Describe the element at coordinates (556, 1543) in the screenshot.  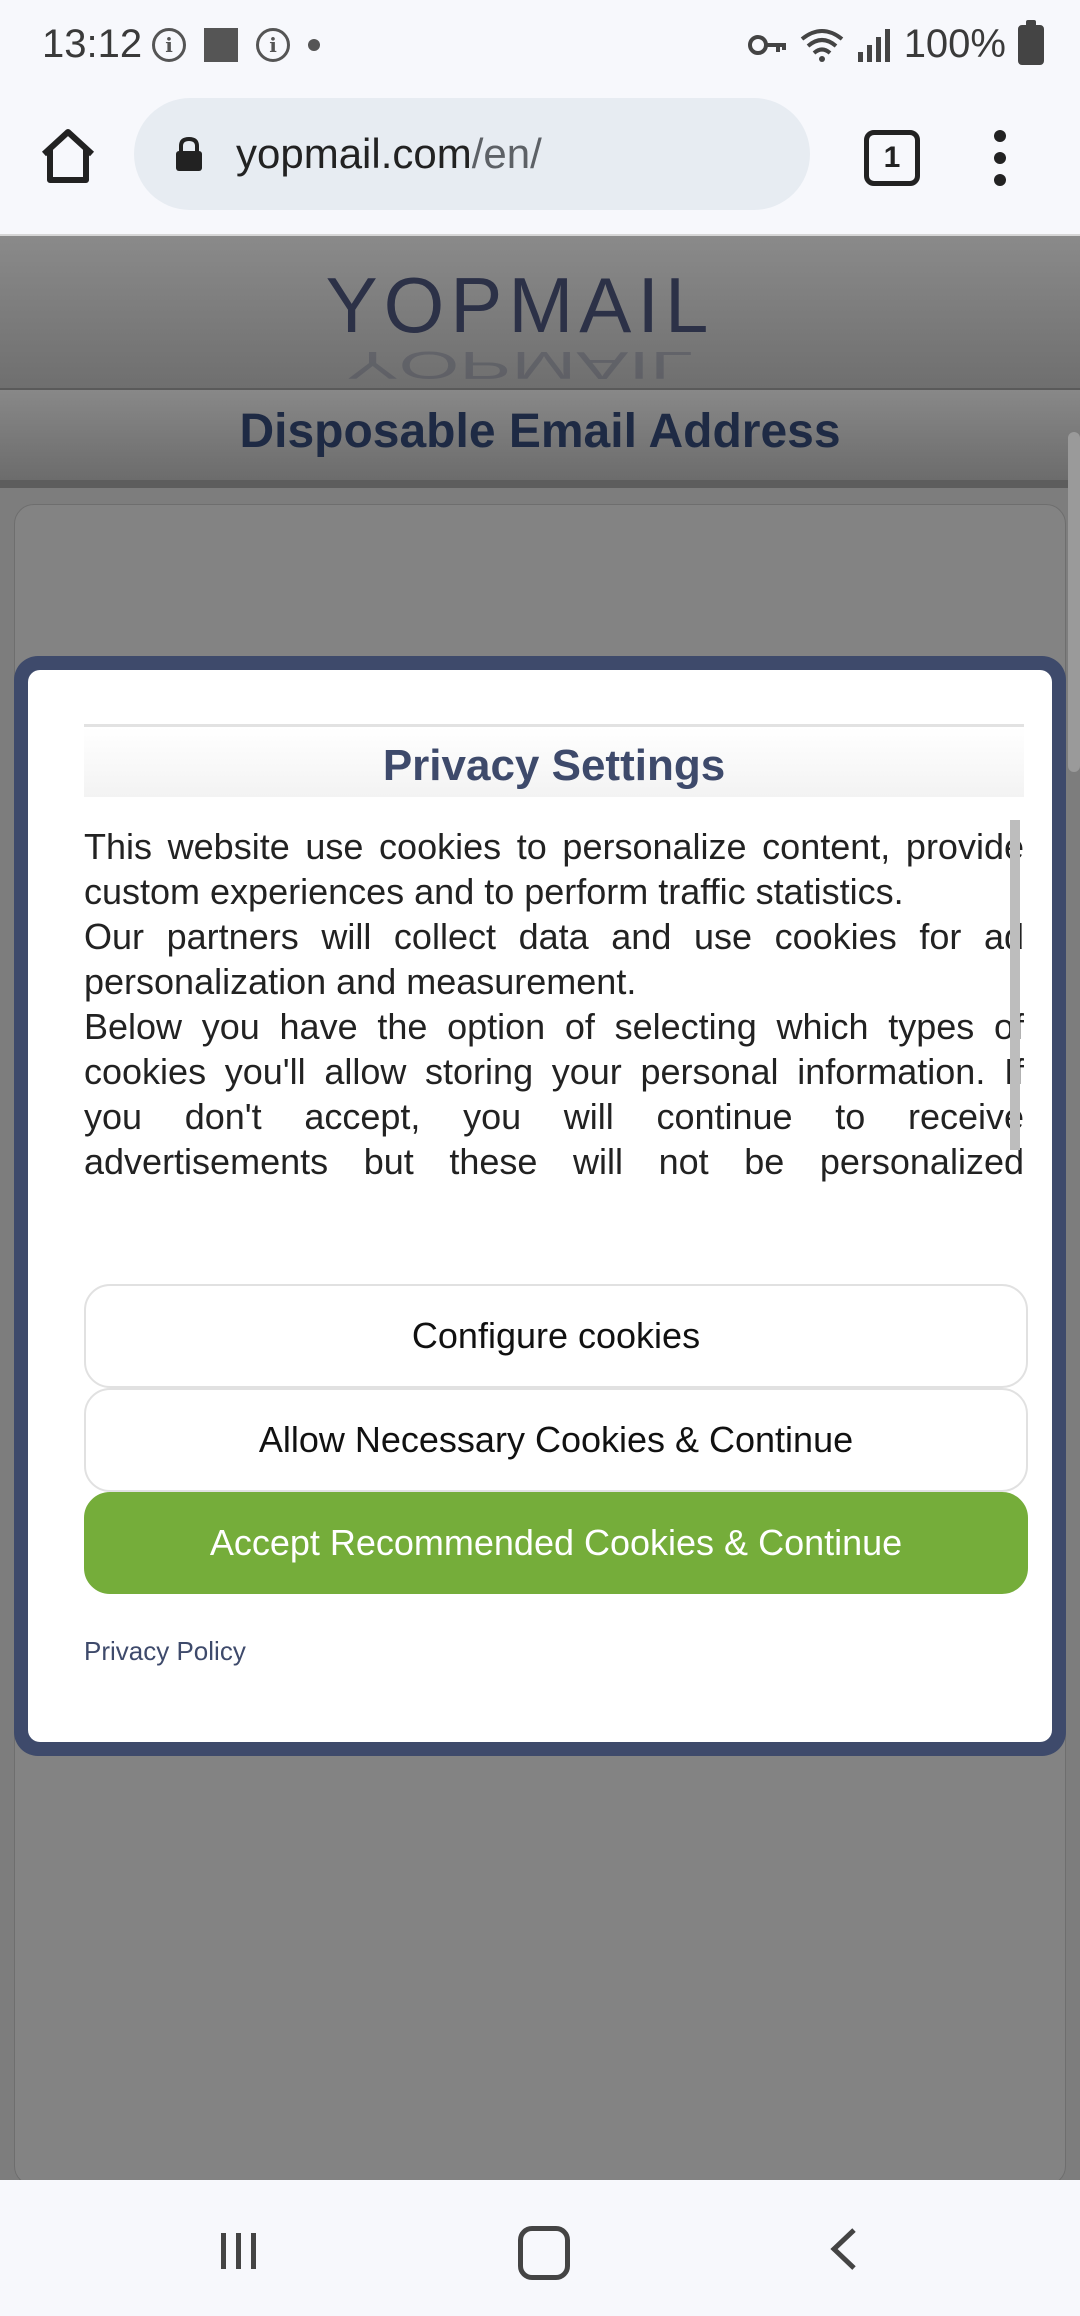
I see `accept-recommended-cookies-button: Accept Recommended Cookies & Continue` at that location.